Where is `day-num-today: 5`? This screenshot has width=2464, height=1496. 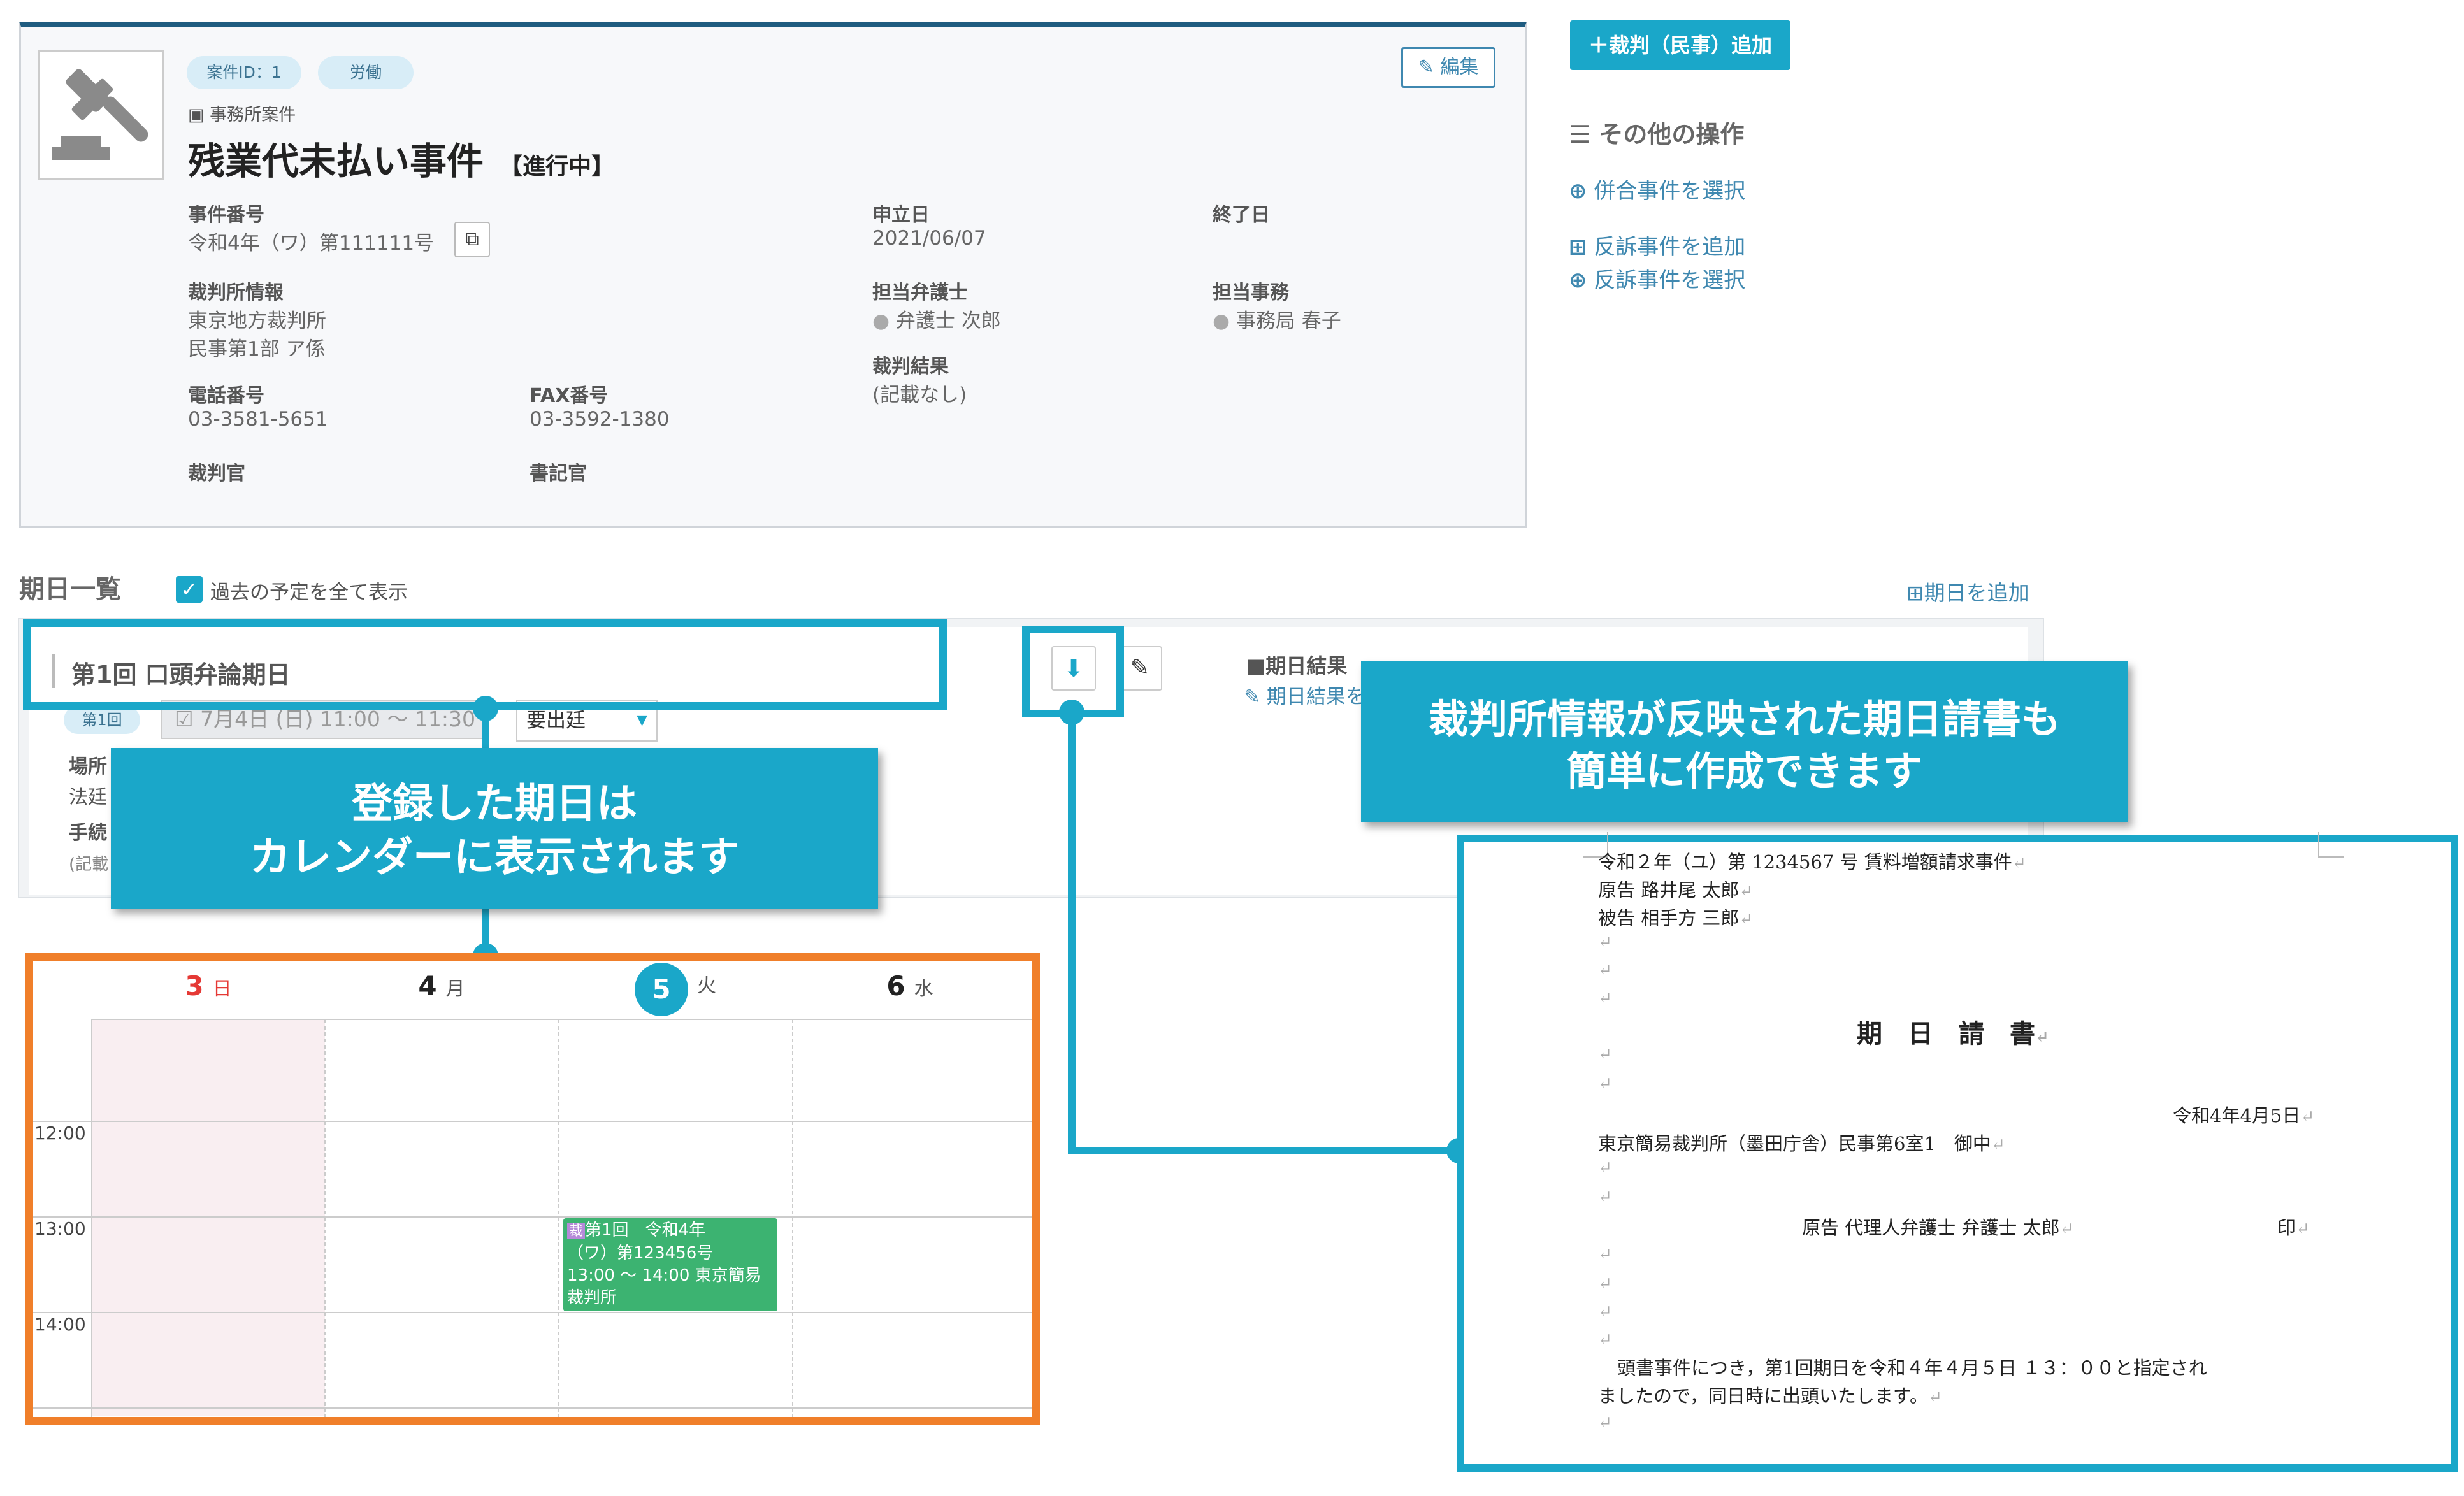 day-num-today: 5 is located at coordinates (662, 989).